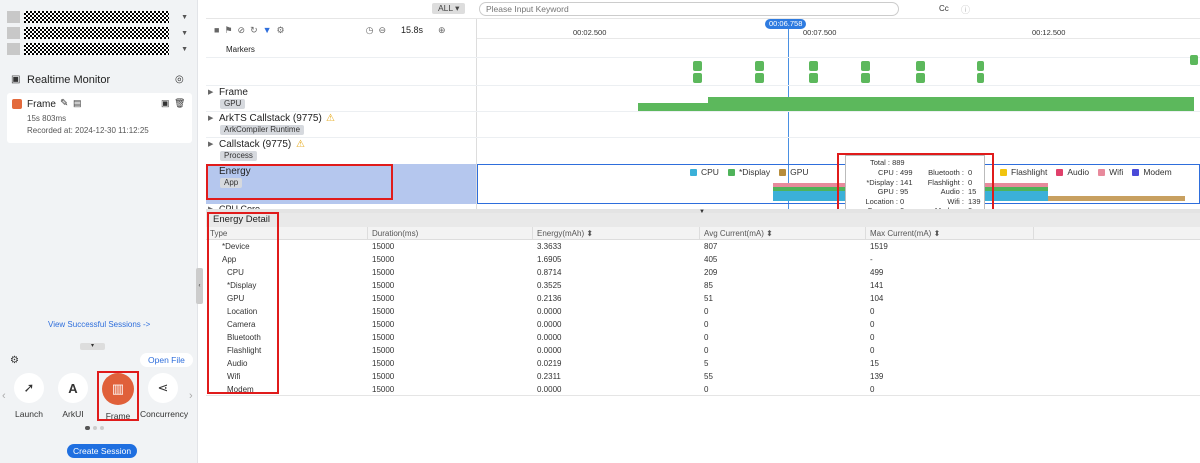 The image size is (1200, 463). Describe the element at coordinates (118, 396) in the screenshot. I see `frame-highlight-box` at that location.